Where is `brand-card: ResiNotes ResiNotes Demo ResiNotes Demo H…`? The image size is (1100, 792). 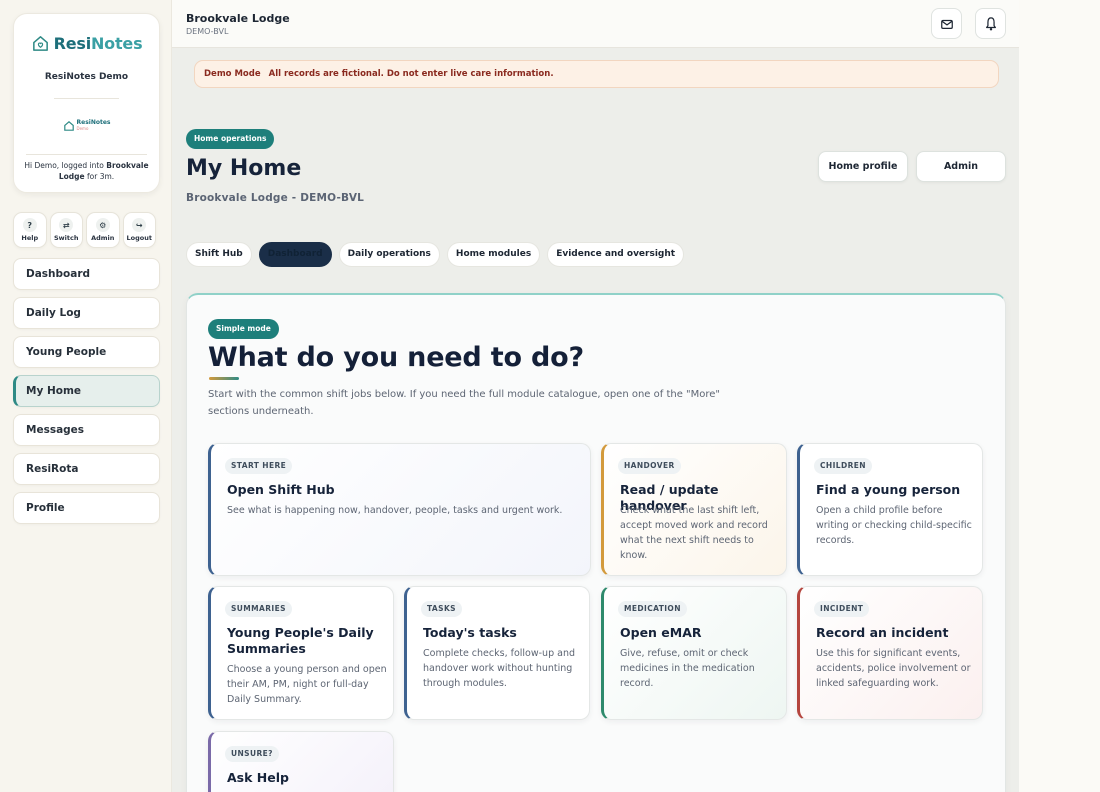 brand-card: ResiNotes ResiNotes Demo ResiNotes Demo H… is located at coordinates (86, 103).